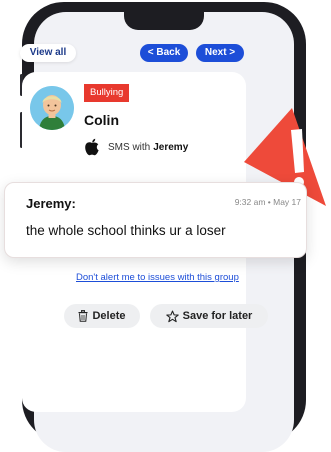 The width and height of the screenshot is (331, 452). What do you see at coordinates (164, 53) in the screenshot?
I see `back-button: < Back` at bounding box center [164, 53].